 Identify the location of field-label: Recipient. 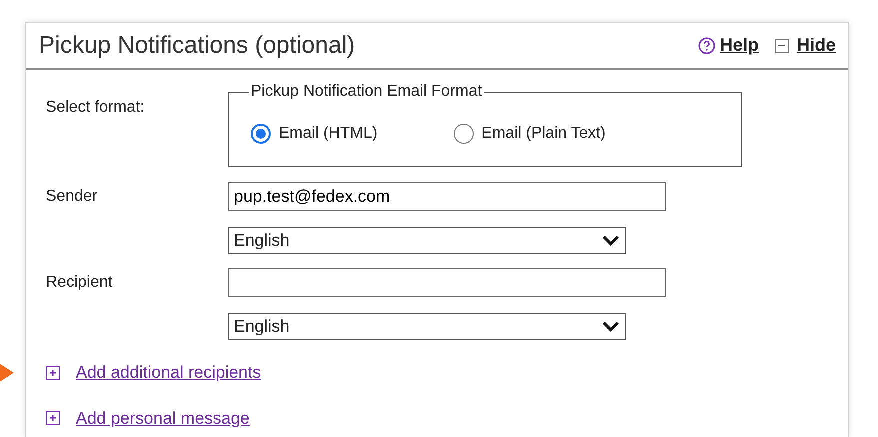
(80, 282).